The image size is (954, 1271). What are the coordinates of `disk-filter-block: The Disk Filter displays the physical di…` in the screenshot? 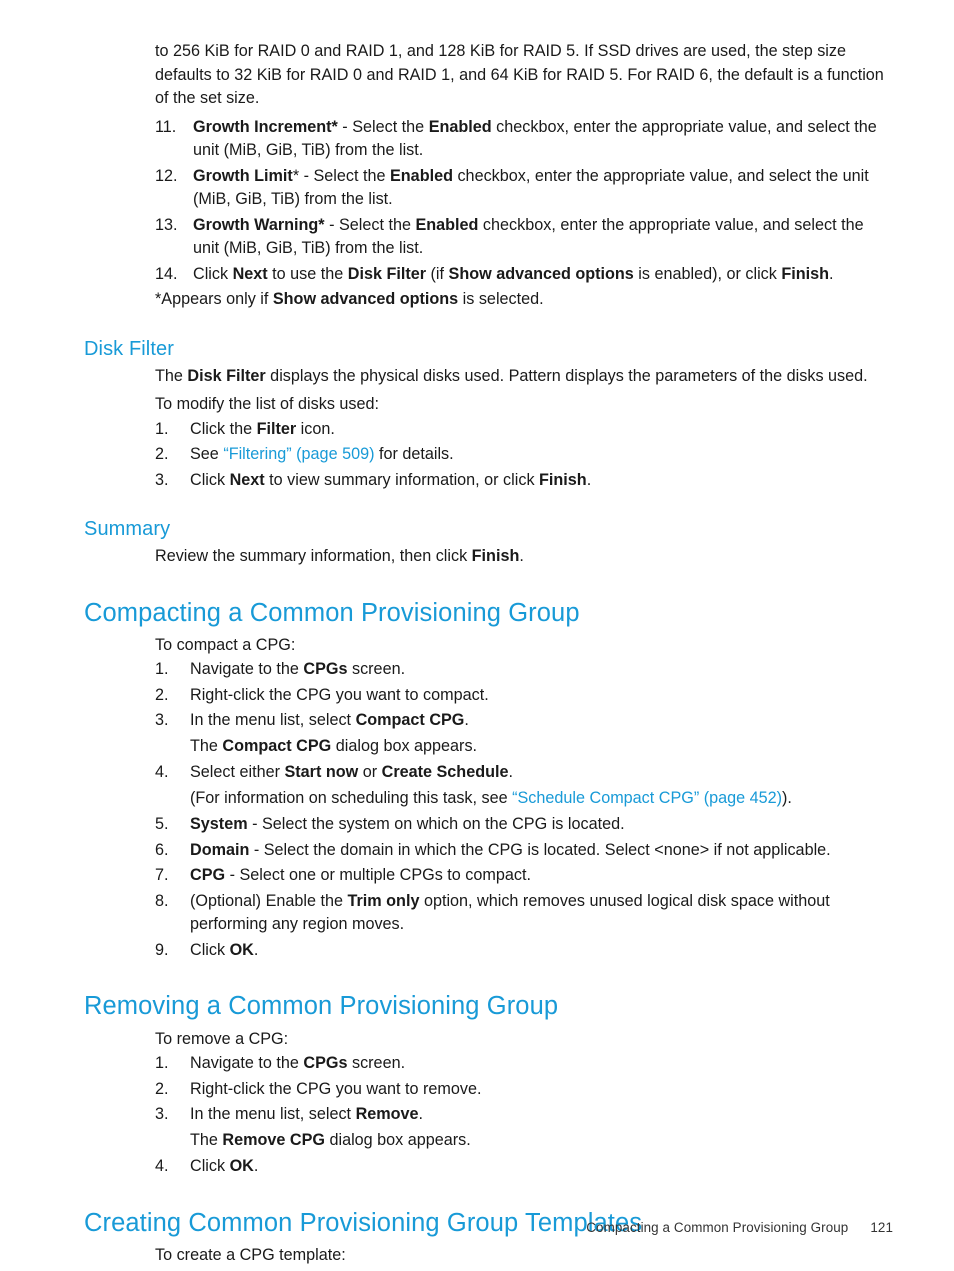 It's located at (524, 429).